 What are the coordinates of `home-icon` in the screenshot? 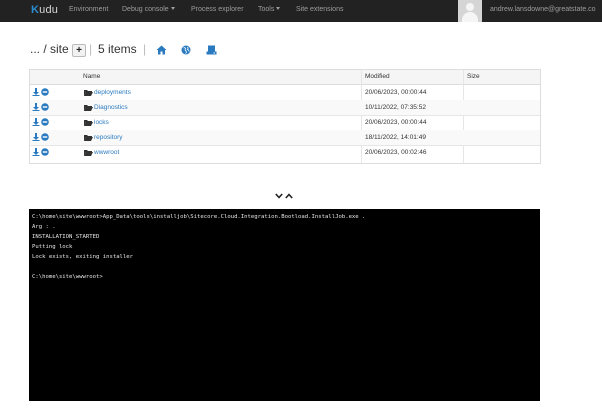 It's located at (161, 50).